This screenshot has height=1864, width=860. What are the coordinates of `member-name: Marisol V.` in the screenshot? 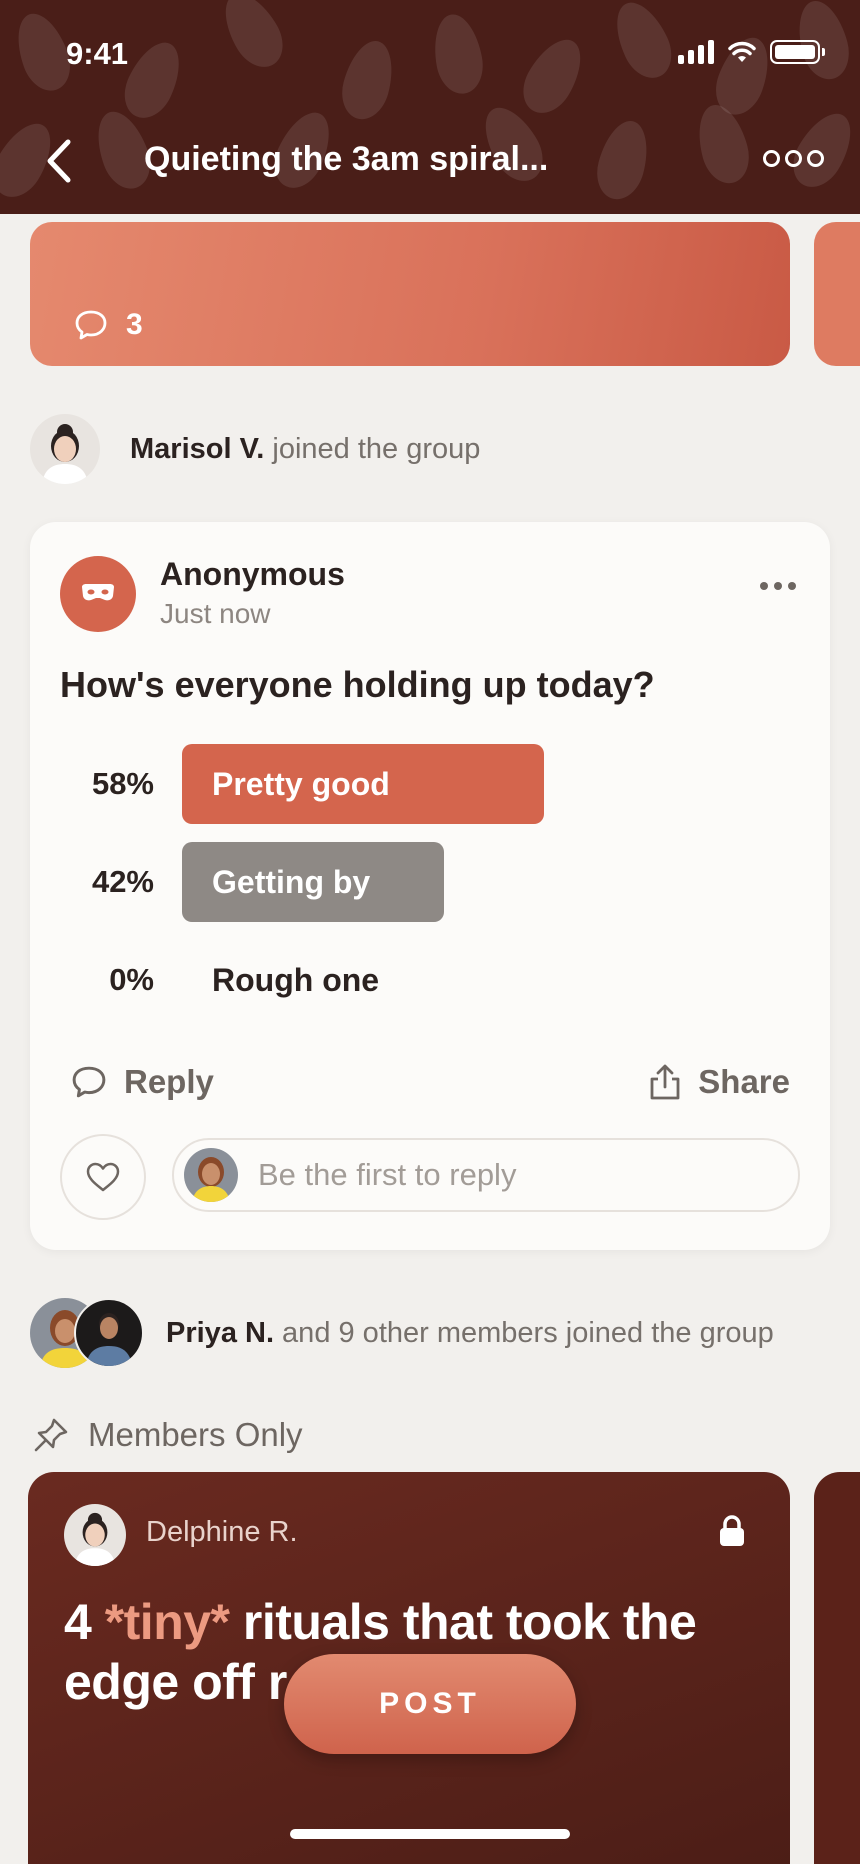 It's located at (197, 449).